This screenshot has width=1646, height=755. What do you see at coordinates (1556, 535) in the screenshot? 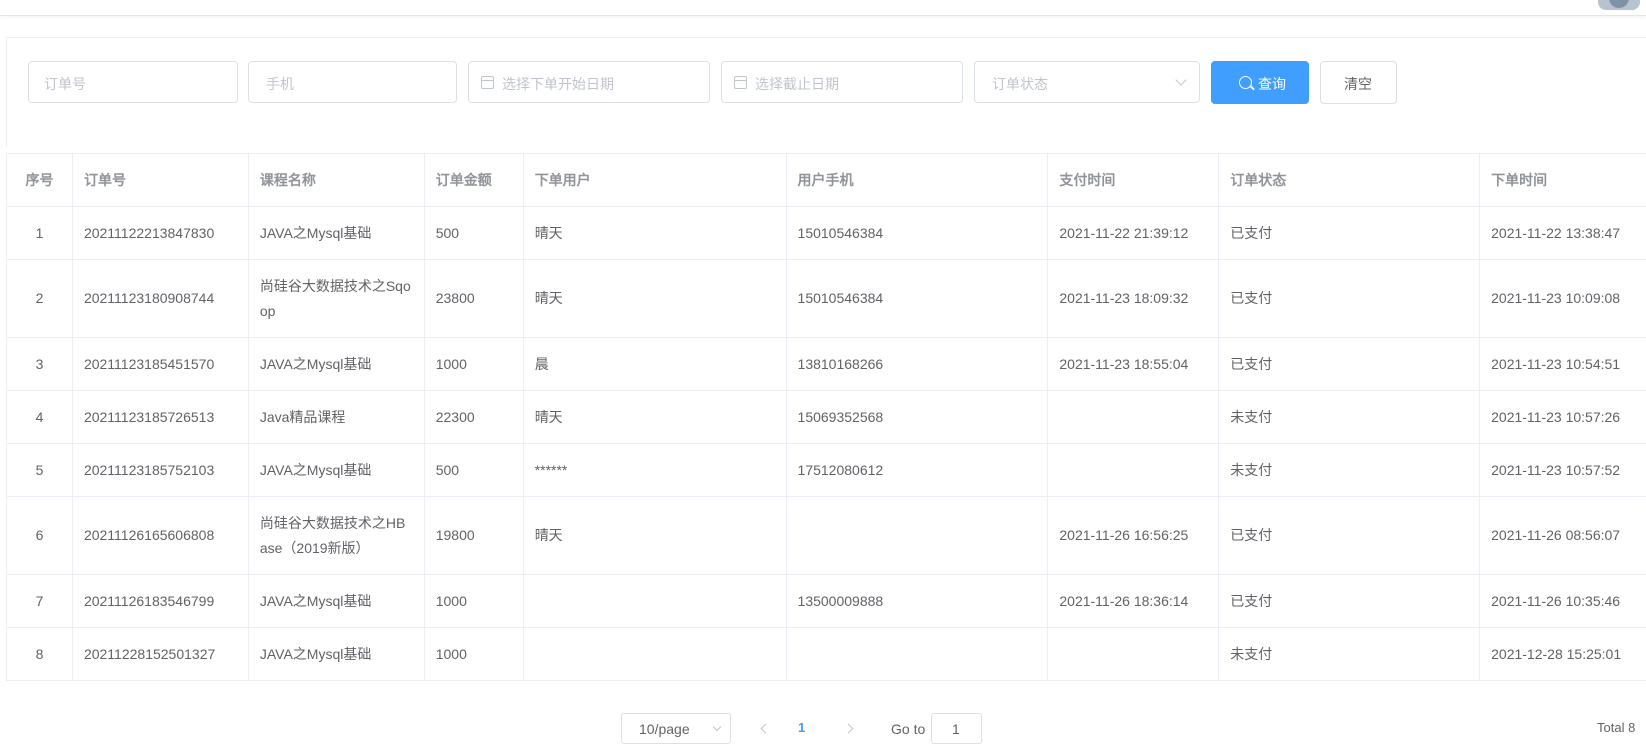
I see `cell-order-time: 2021-11-26 08:56:07` at bounding box center [1556, 535].